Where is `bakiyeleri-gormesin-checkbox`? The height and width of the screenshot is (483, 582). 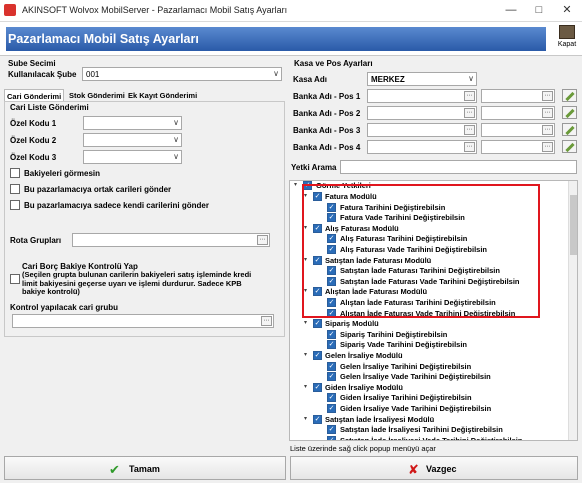 bakiyeleri-gormesin-checkbox is located at coordinates (15, 173).